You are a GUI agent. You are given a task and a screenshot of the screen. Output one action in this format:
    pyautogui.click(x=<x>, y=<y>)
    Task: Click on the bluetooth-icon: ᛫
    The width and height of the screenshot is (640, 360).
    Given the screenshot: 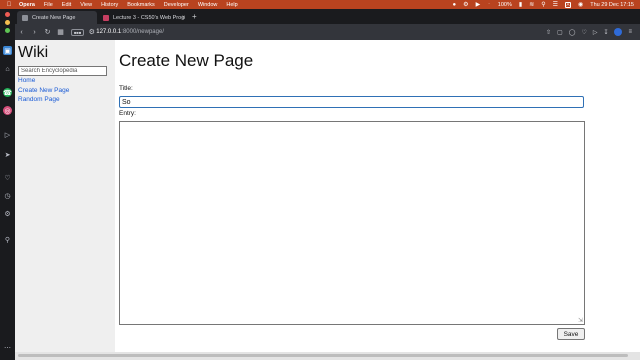 What is the action you would take?
    pyautogui.click(x=489, y=5)
    